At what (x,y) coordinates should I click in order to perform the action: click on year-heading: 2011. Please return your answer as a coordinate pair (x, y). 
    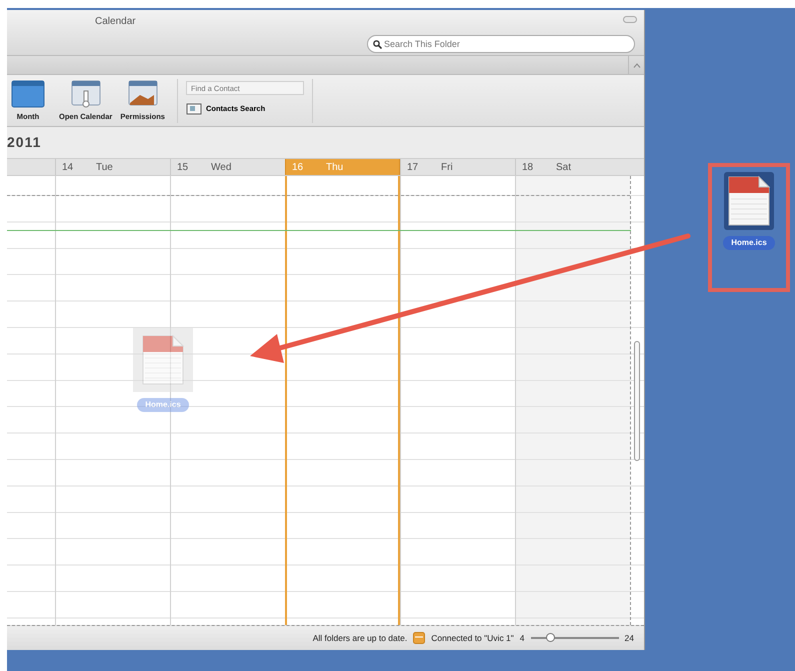
    Looking at the image, I should click on (24, 142).